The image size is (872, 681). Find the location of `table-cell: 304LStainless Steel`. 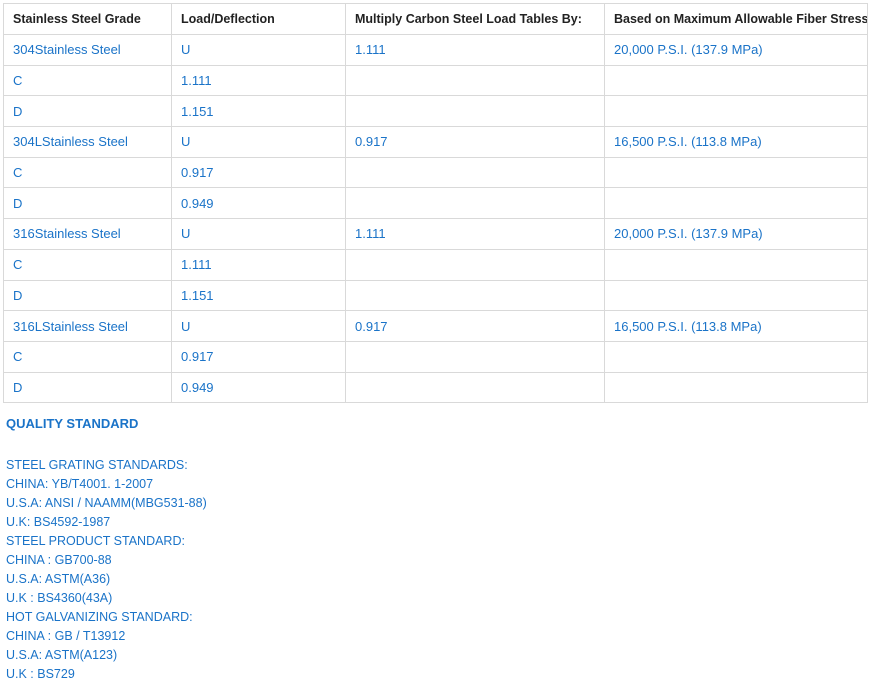

table-cell: 304LStainless Steel is located at coordinates (87, 142).